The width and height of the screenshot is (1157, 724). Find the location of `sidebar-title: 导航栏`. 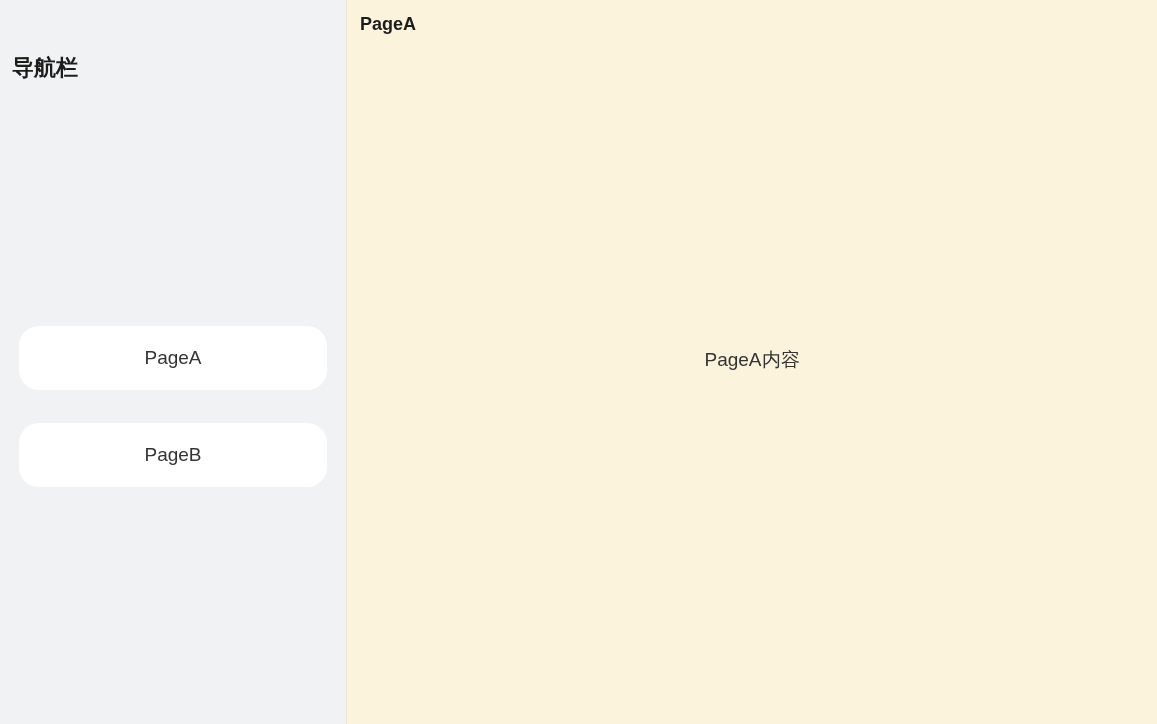

sidebar-title: 导航栏 is located at coordinates (45, 68).